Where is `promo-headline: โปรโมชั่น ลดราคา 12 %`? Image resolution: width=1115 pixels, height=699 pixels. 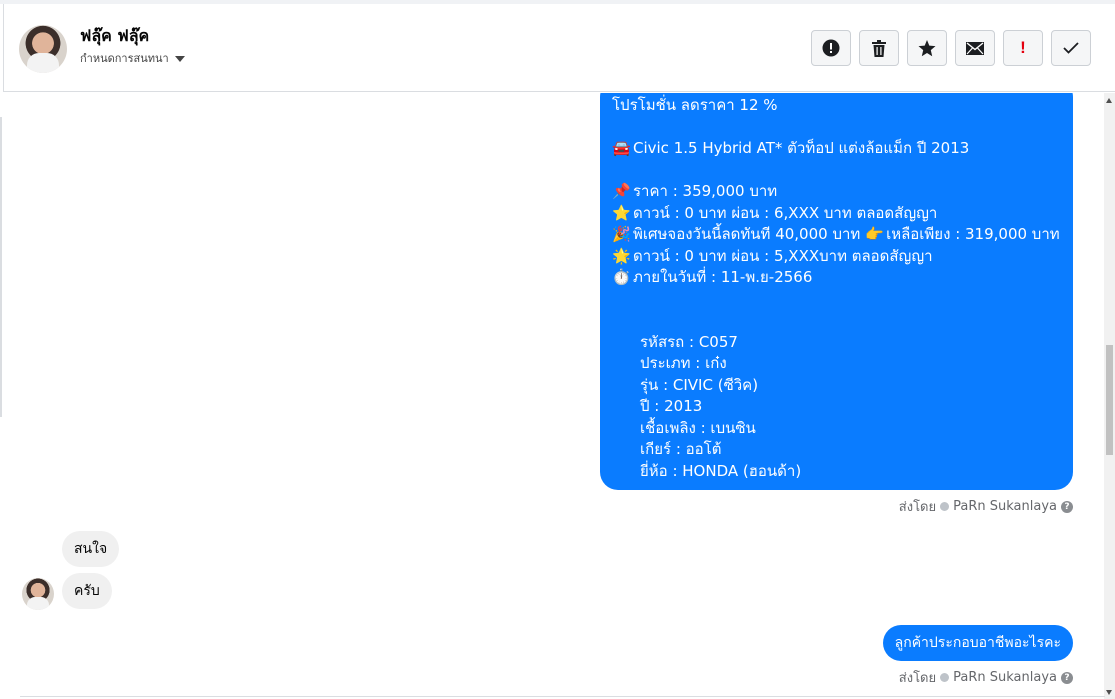 promo-headline: โปรโมชั่น ลดราคา 12 % is located at coordinates (695, 105).